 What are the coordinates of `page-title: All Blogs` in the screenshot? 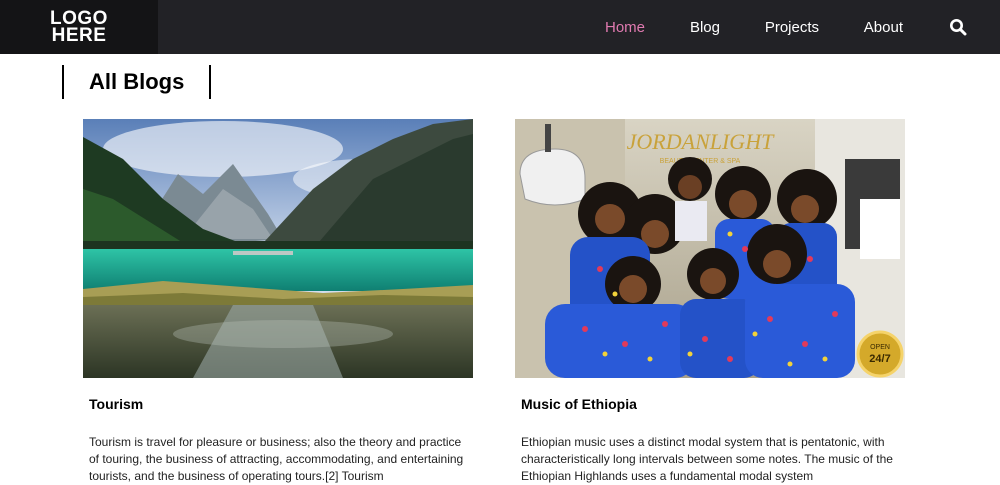 It's located at (137, 82).